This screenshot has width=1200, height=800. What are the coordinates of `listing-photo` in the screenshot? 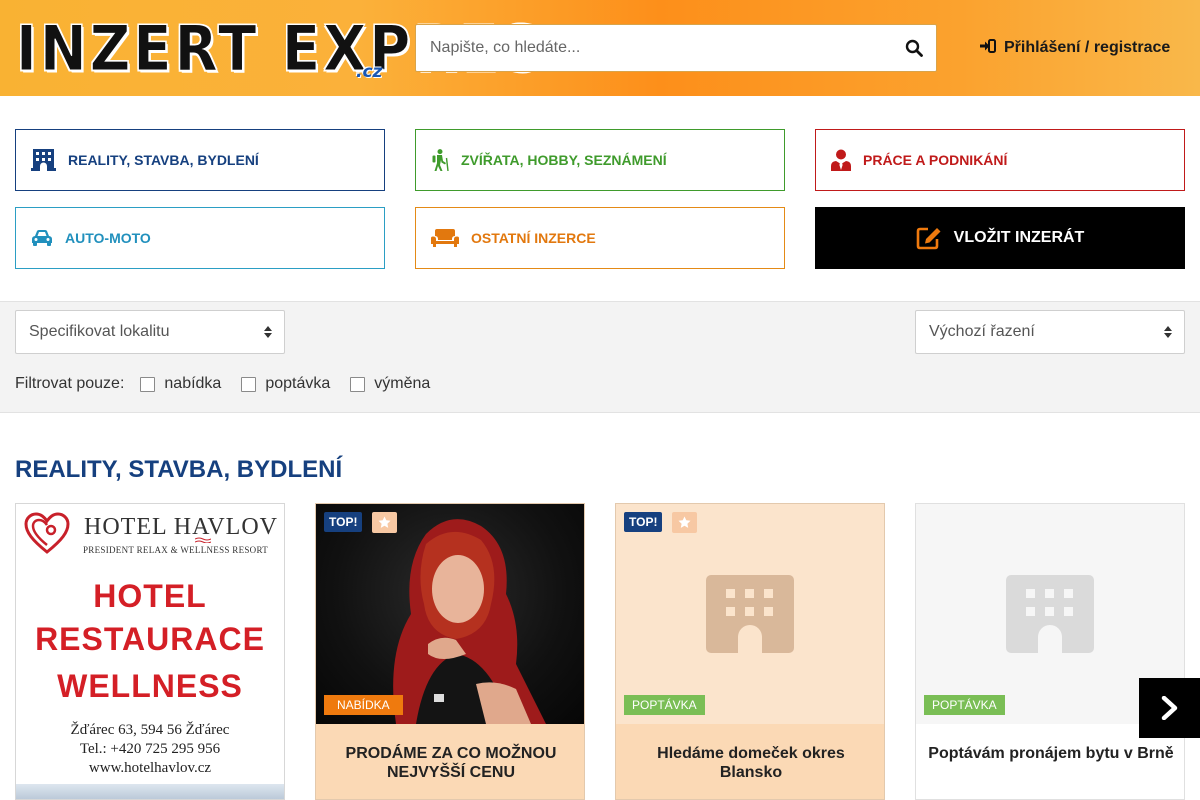 It's located at (450, 614).